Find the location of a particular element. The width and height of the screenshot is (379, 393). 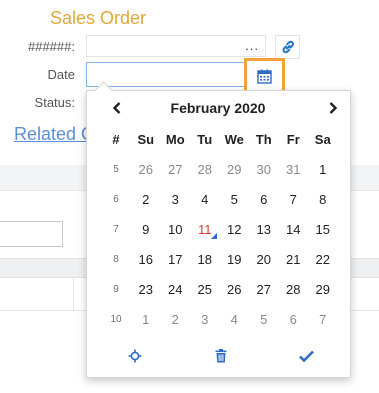

calendar-day: 22 is located at coordinates (323, 259).